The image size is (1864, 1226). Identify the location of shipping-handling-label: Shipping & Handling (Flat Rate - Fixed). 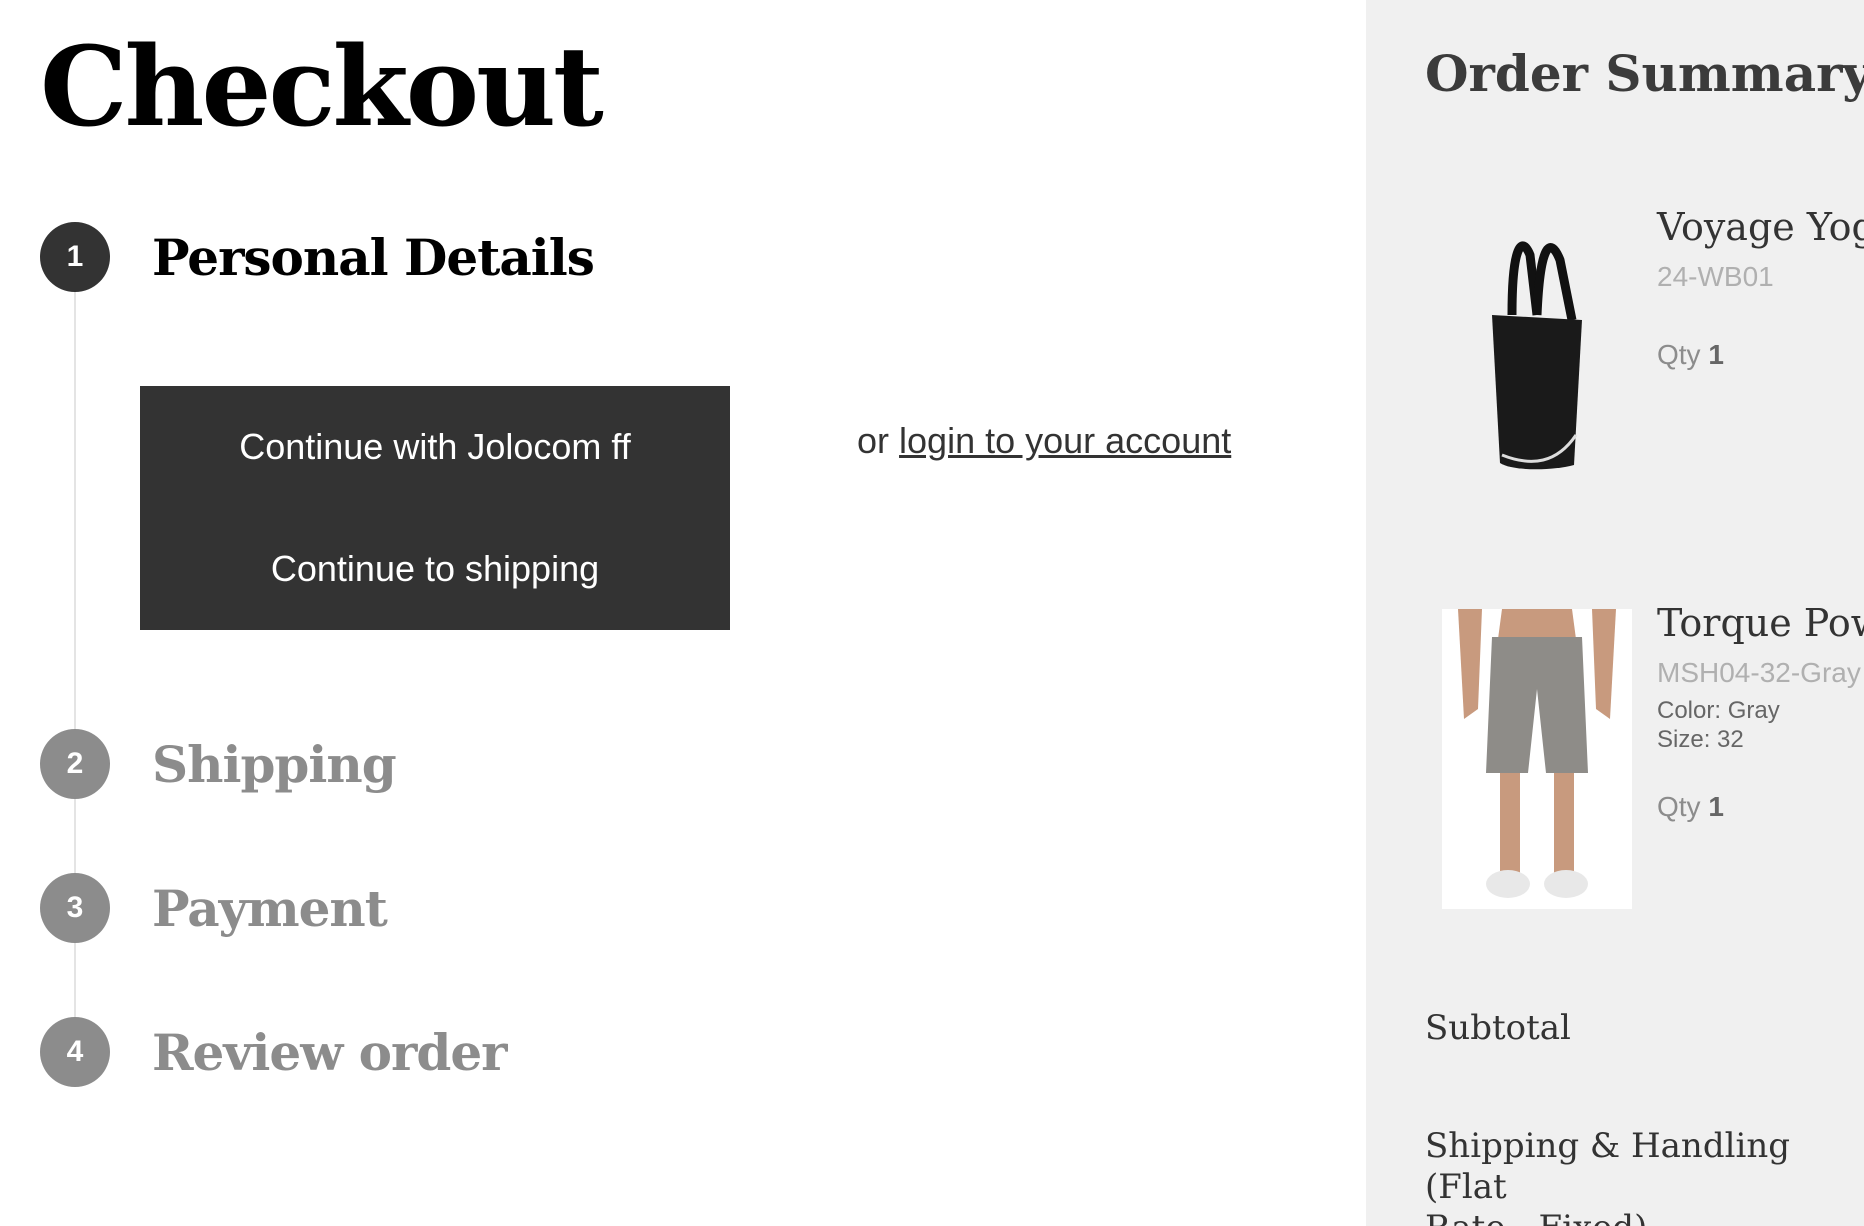
(1644, 1176).